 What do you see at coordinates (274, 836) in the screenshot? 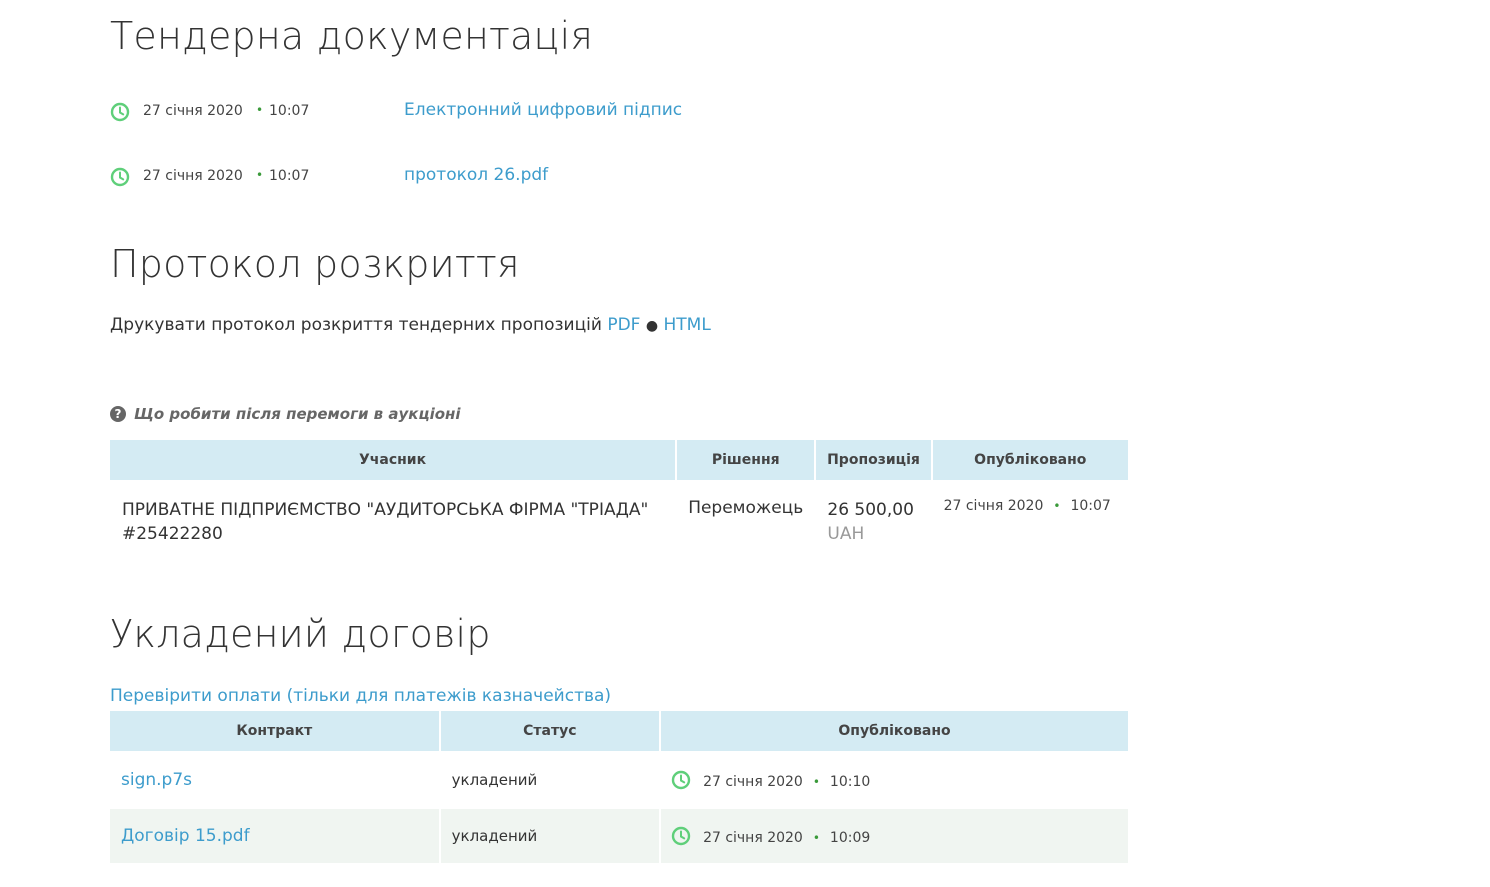
I see `contract-file-cell: Договір 15.pdf` at bounding box center [274, 836].